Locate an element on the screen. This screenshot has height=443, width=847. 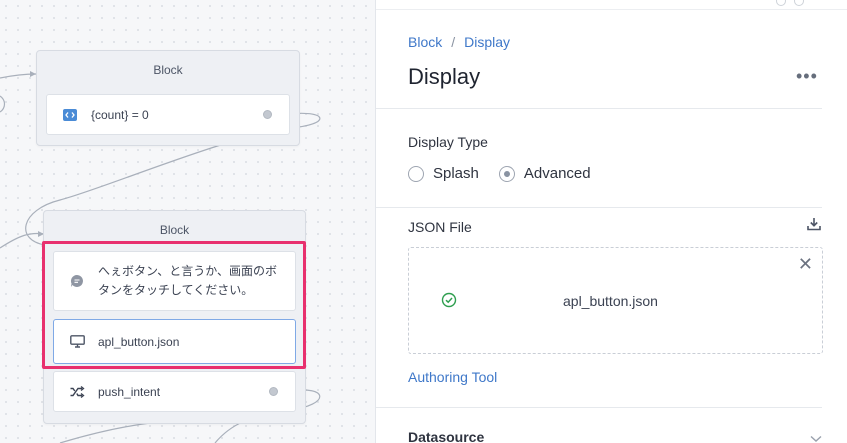
chevron-down-icon is located at coordinates (816, 436).